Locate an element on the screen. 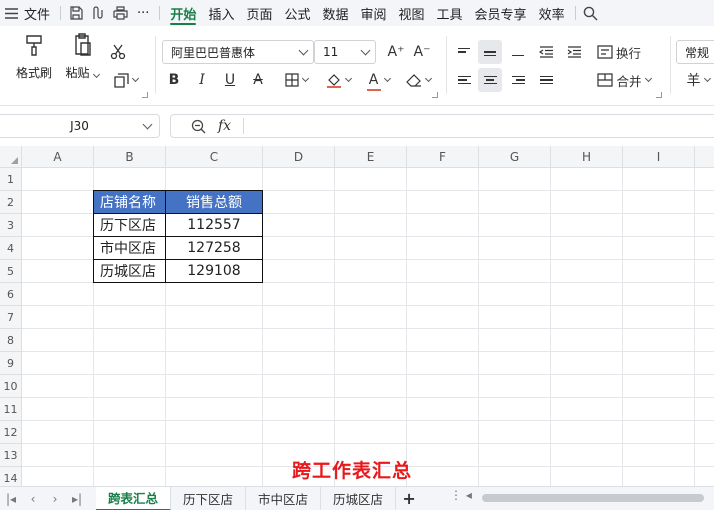 The width and height of the screenshot is (714, 510). share-icon is located at coordinates (98, 13).